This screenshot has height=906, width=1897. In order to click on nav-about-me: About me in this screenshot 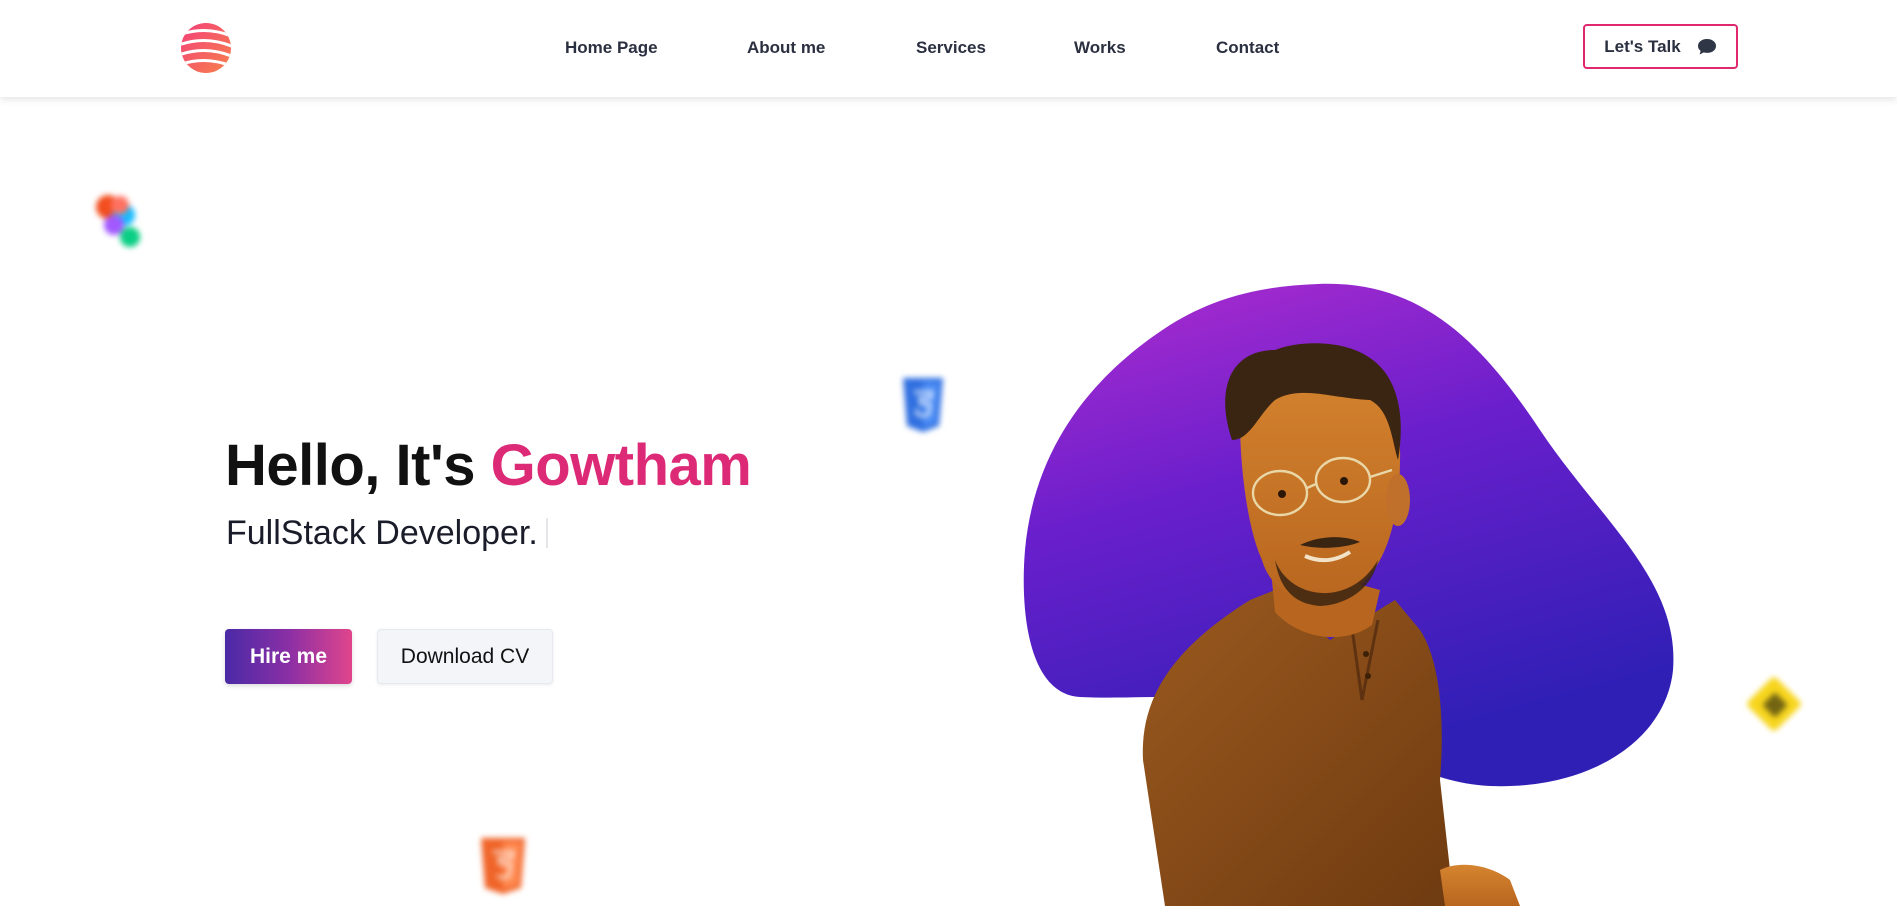, I will do `click(786, 48)`.